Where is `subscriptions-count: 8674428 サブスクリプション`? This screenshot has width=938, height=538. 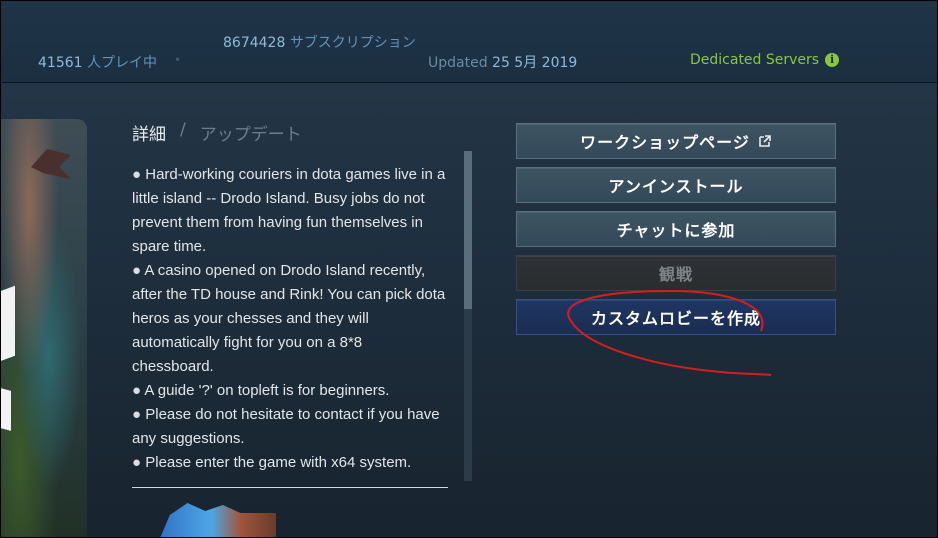
subscriptions-count: 8674428 サブスクリプション is located at coordinates (319, 43).